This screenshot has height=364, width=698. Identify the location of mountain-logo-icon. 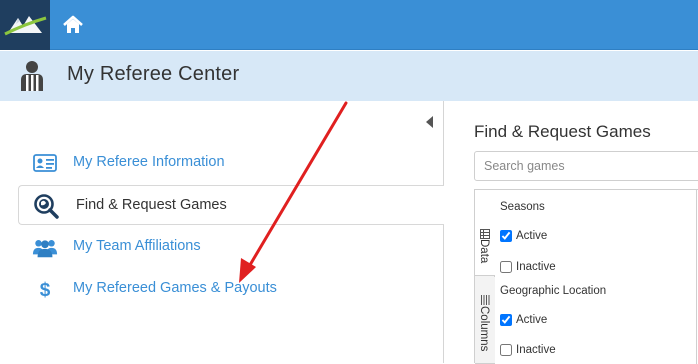
(25, 25).